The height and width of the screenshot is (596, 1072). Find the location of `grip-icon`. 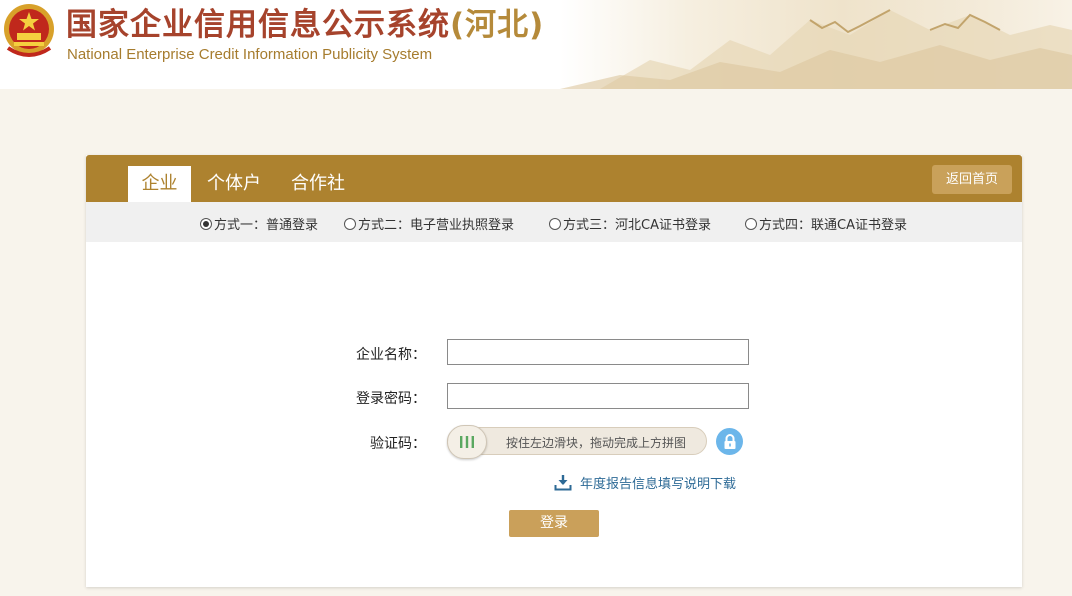

grip-icon is located at coordinates (467, 442).